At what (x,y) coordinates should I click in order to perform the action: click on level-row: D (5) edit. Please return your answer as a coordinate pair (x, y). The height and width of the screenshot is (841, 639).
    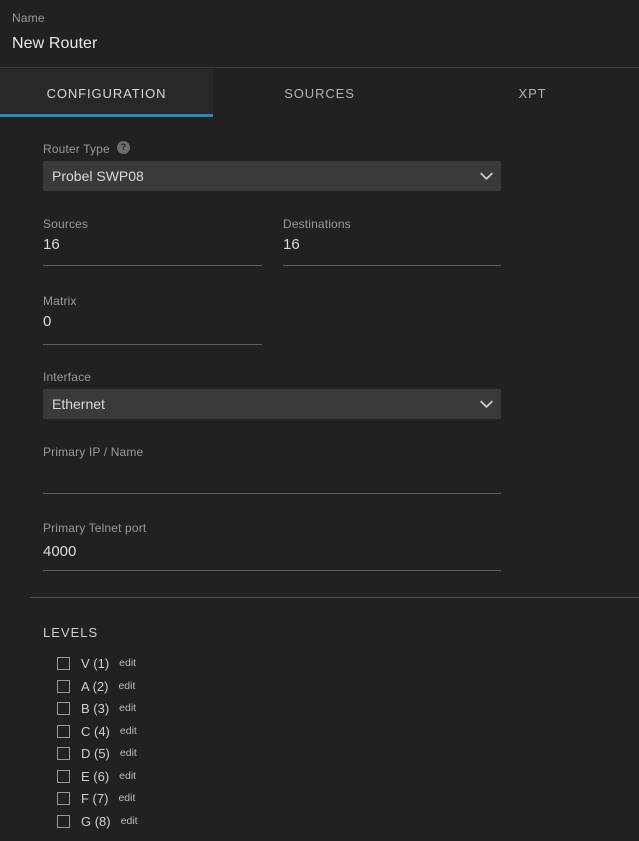
    Looking at the image, I should click on (97, 753).